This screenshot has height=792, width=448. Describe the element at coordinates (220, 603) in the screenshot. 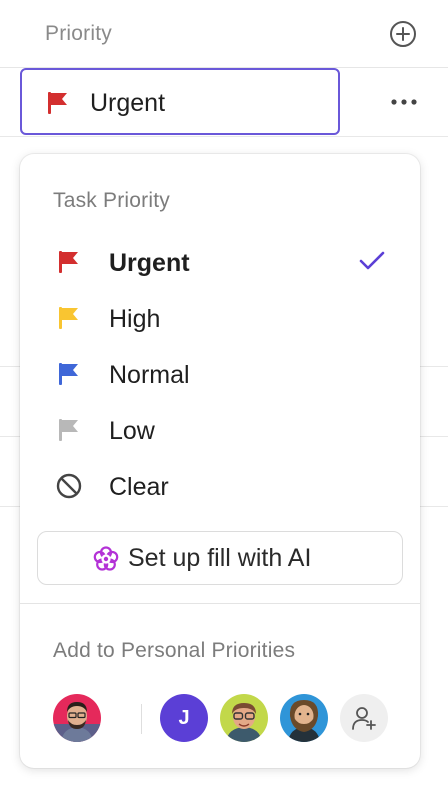

I see `section-divider` at that location.